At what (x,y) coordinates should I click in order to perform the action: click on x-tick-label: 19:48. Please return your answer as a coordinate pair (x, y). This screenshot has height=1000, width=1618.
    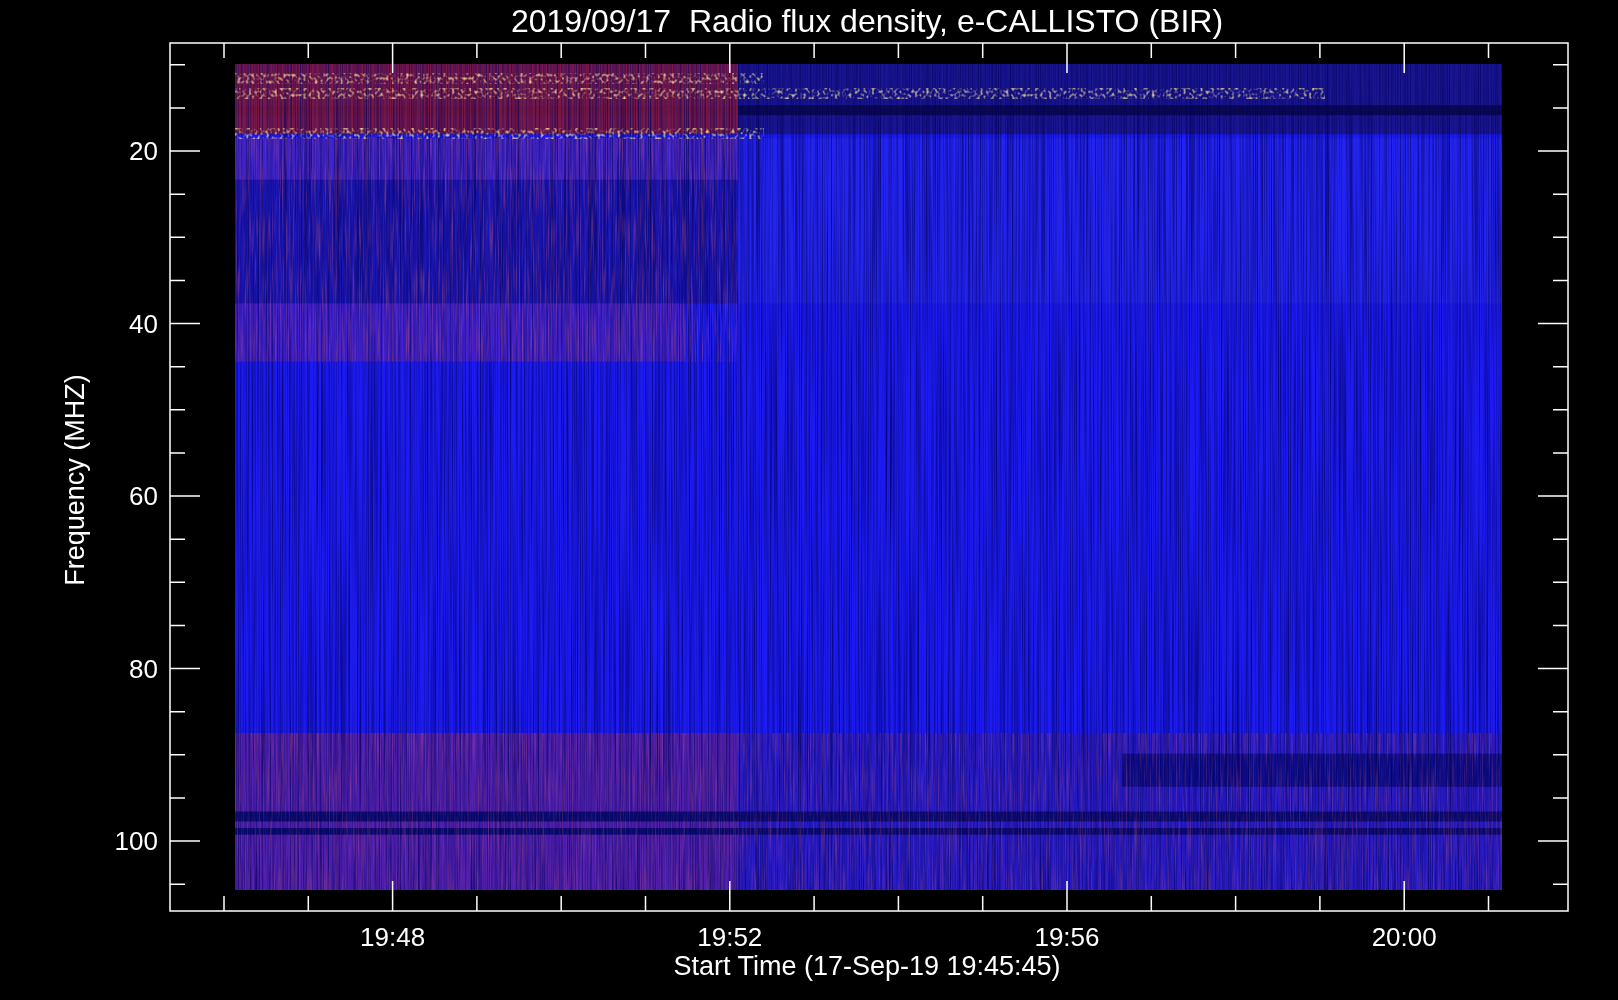
    Looking at the image, I should click on (393, 937).